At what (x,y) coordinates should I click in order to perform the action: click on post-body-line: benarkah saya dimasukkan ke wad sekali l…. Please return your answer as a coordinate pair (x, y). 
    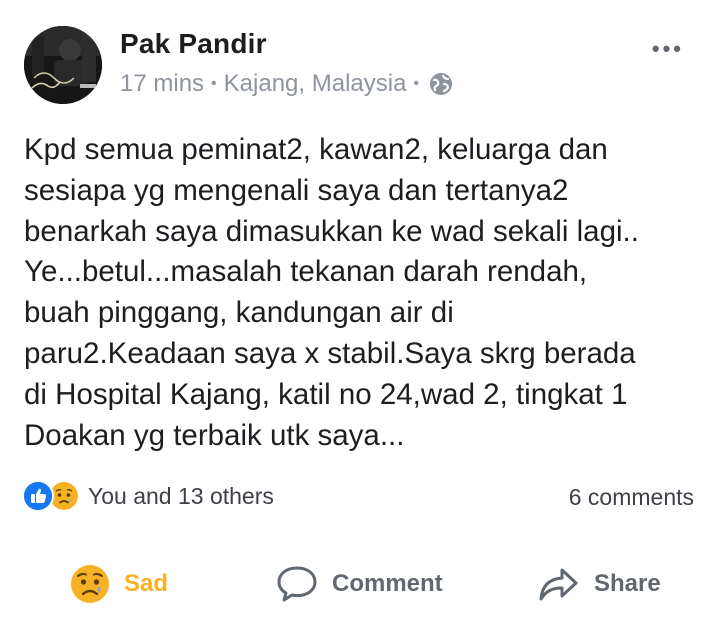
    Looking at the image, I should click on (331, 231).